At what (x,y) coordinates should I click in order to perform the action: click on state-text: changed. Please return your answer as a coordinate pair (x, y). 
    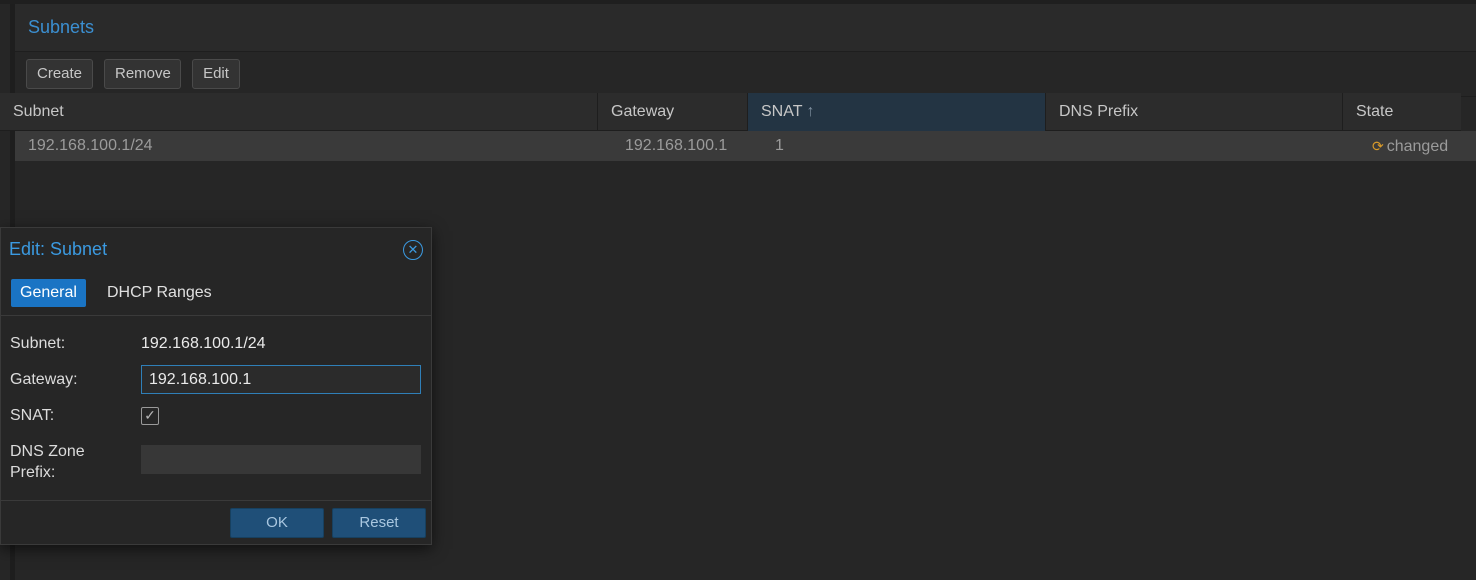
    Looking at the image, I should click on (1417, 146).